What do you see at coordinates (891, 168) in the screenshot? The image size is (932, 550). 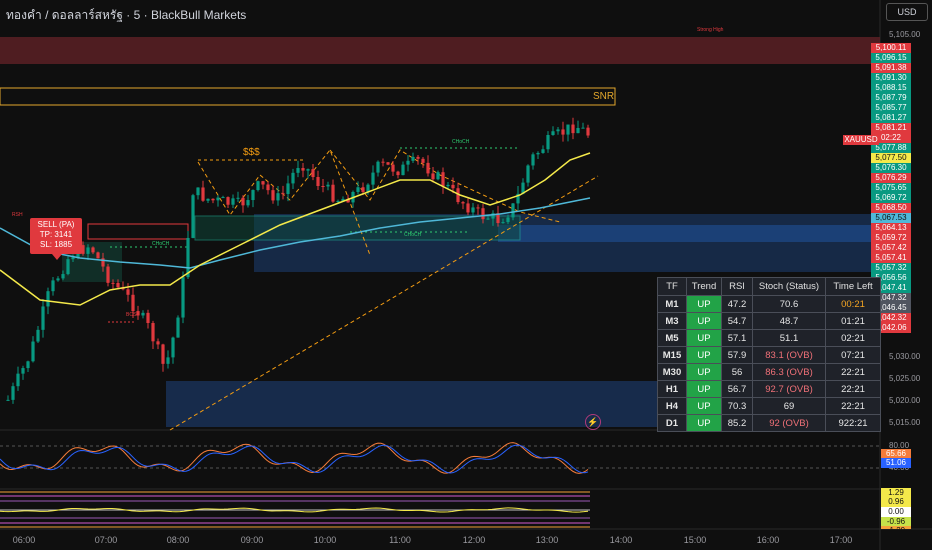 I see `price-tag: 5,076.30` at bounding box center [891, 168].